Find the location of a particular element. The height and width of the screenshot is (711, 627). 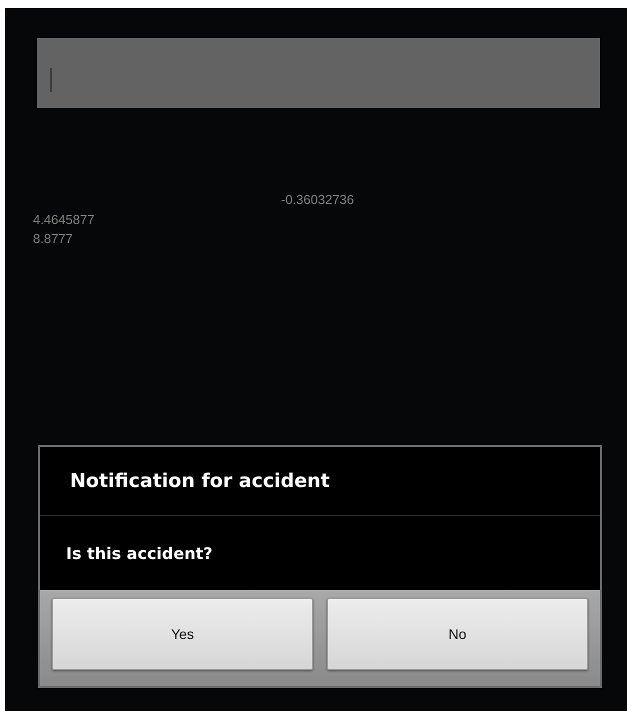

dialog-title: Notification for accident is located at coordinates (200, 481).